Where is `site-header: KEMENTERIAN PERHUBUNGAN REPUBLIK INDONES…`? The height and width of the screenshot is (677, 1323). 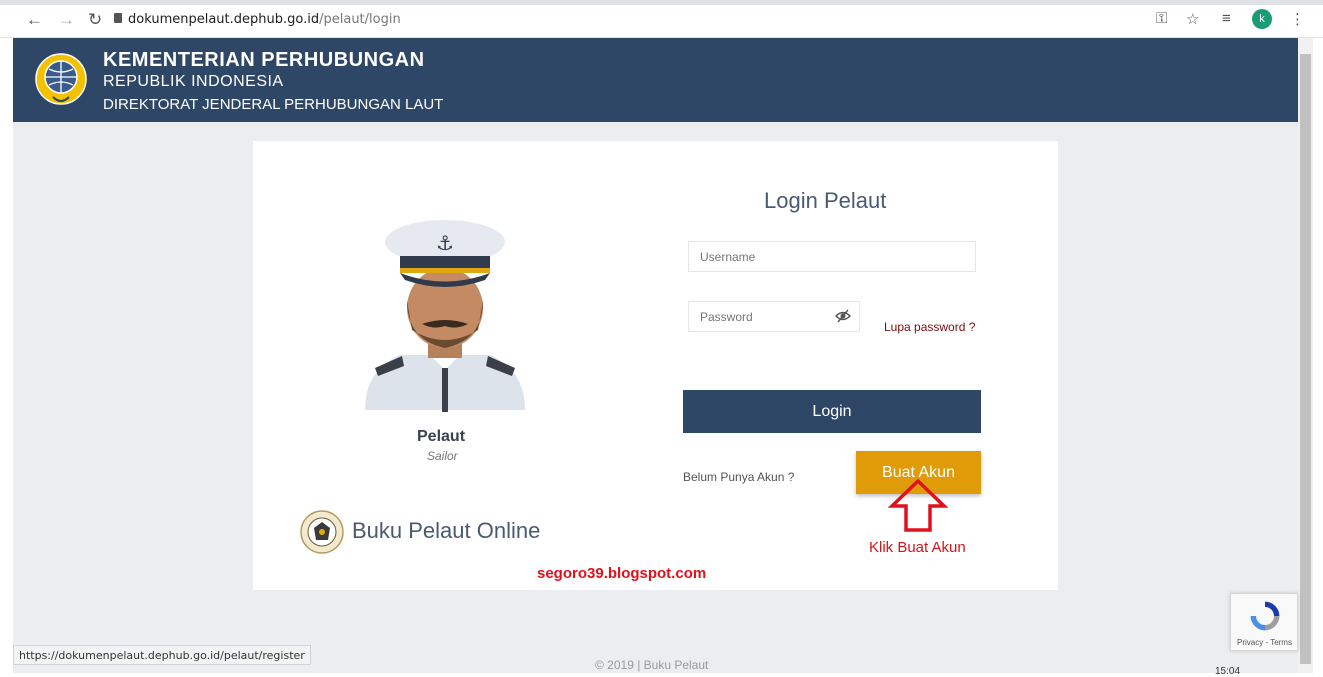
site-header: KEMENTERIAN PERHUBUNGAN REPUBLIK INDONES… is located at coordinates (655, 80).